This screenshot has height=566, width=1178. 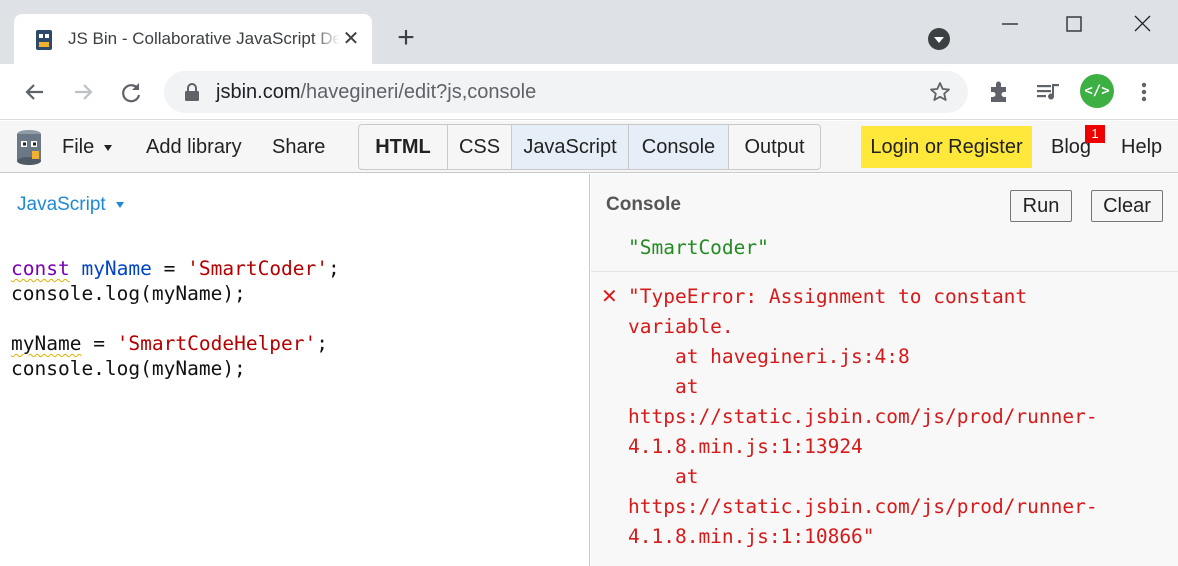 I want to click on code-token-string: 'SmartCoder', so click(x=258, y=268).